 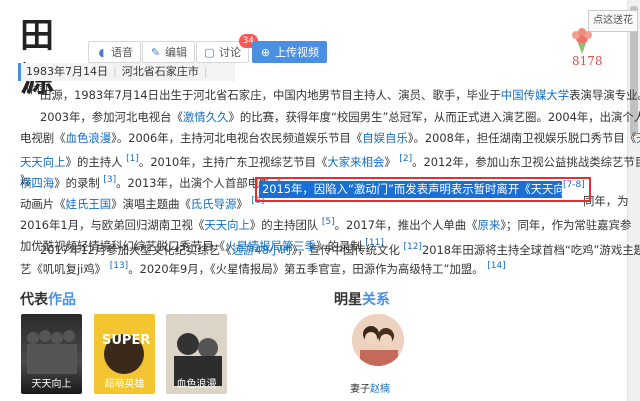 What do you see at coordinates (489, 225) in the screenshot?
I see `single-link: 原来` at bounding box center [489, 225].